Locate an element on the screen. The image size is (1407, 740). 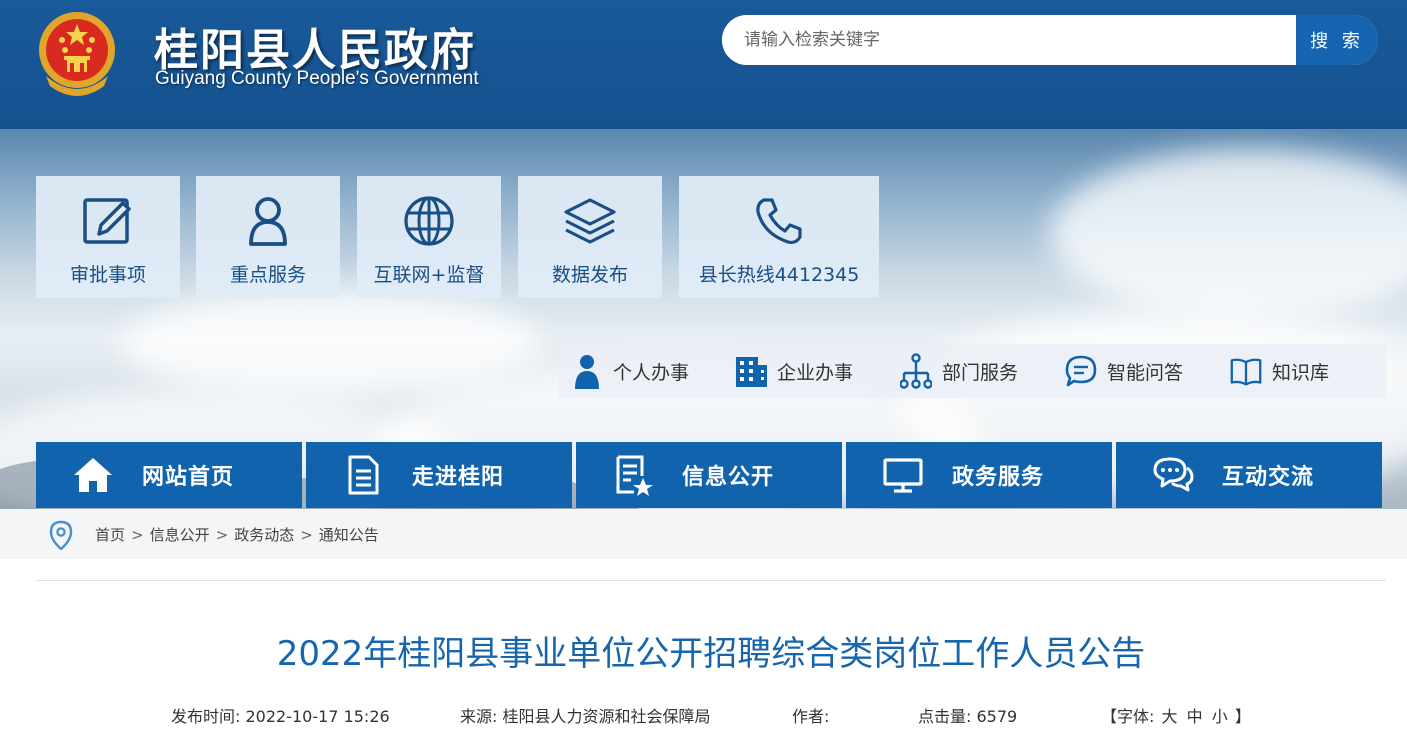
font-size-label: 【字体: is located at coordinates (1128, 716).